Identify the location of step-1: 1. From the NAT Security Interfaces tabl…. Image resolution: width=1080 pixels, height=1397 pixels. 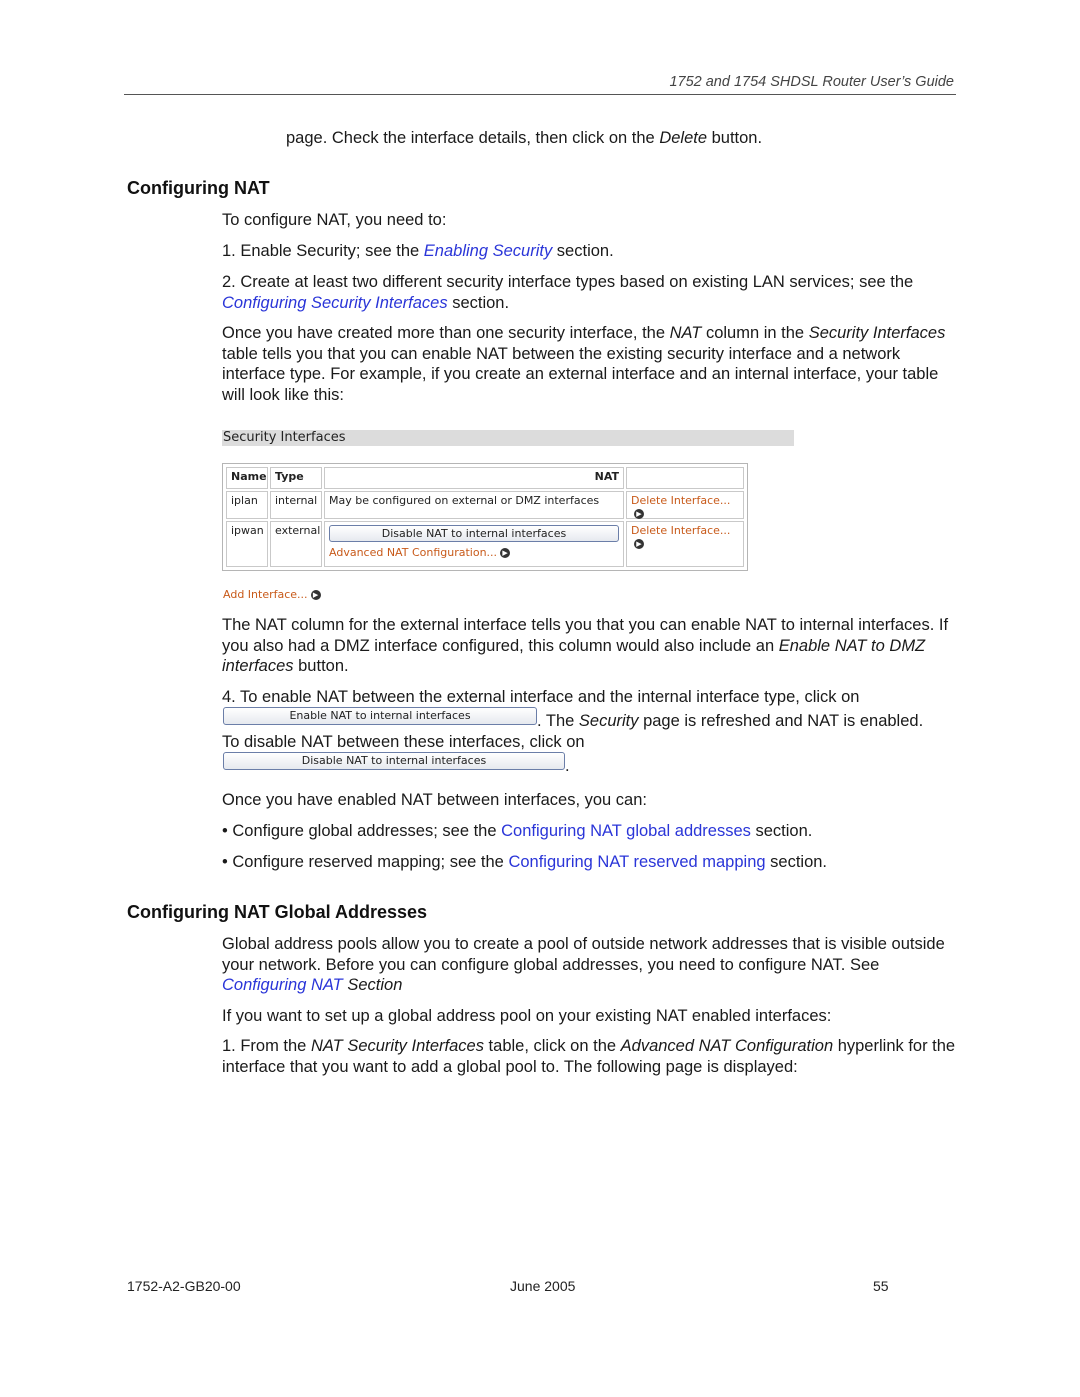
(589, 1056).